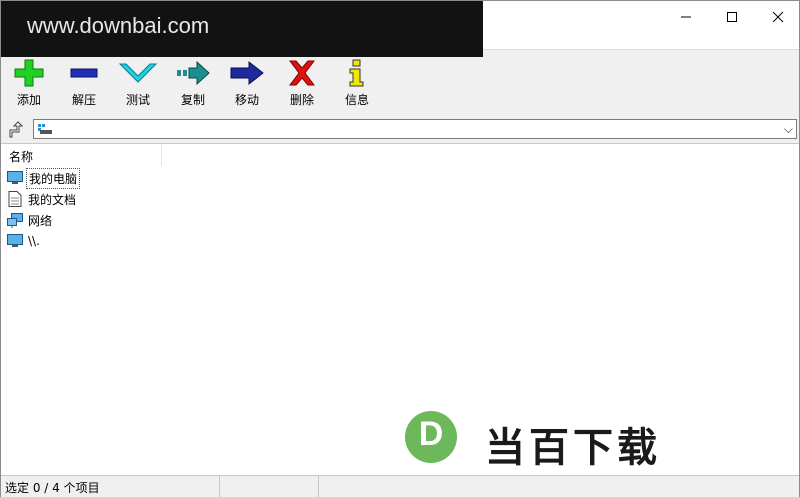 The height and width of the screenshot is (497, 800). Describe the element at coordinates (192, 100) in the screenshot. I see `copy-label: 复制` at that location.